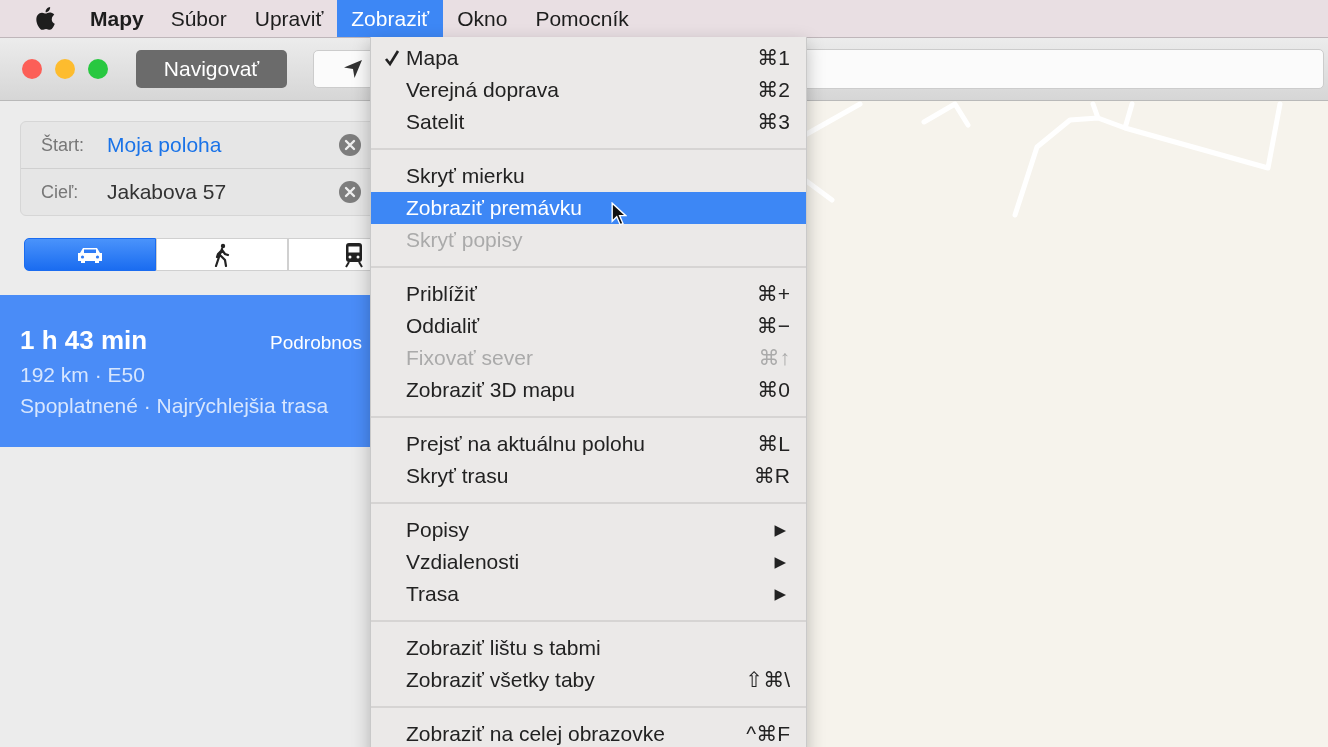 The image size is (1328, 747). What do you see at coordinates (771, 476) in the screenshot?
I see `keyboard-shortcut: ⌘R` at bounding box center [771, 476].